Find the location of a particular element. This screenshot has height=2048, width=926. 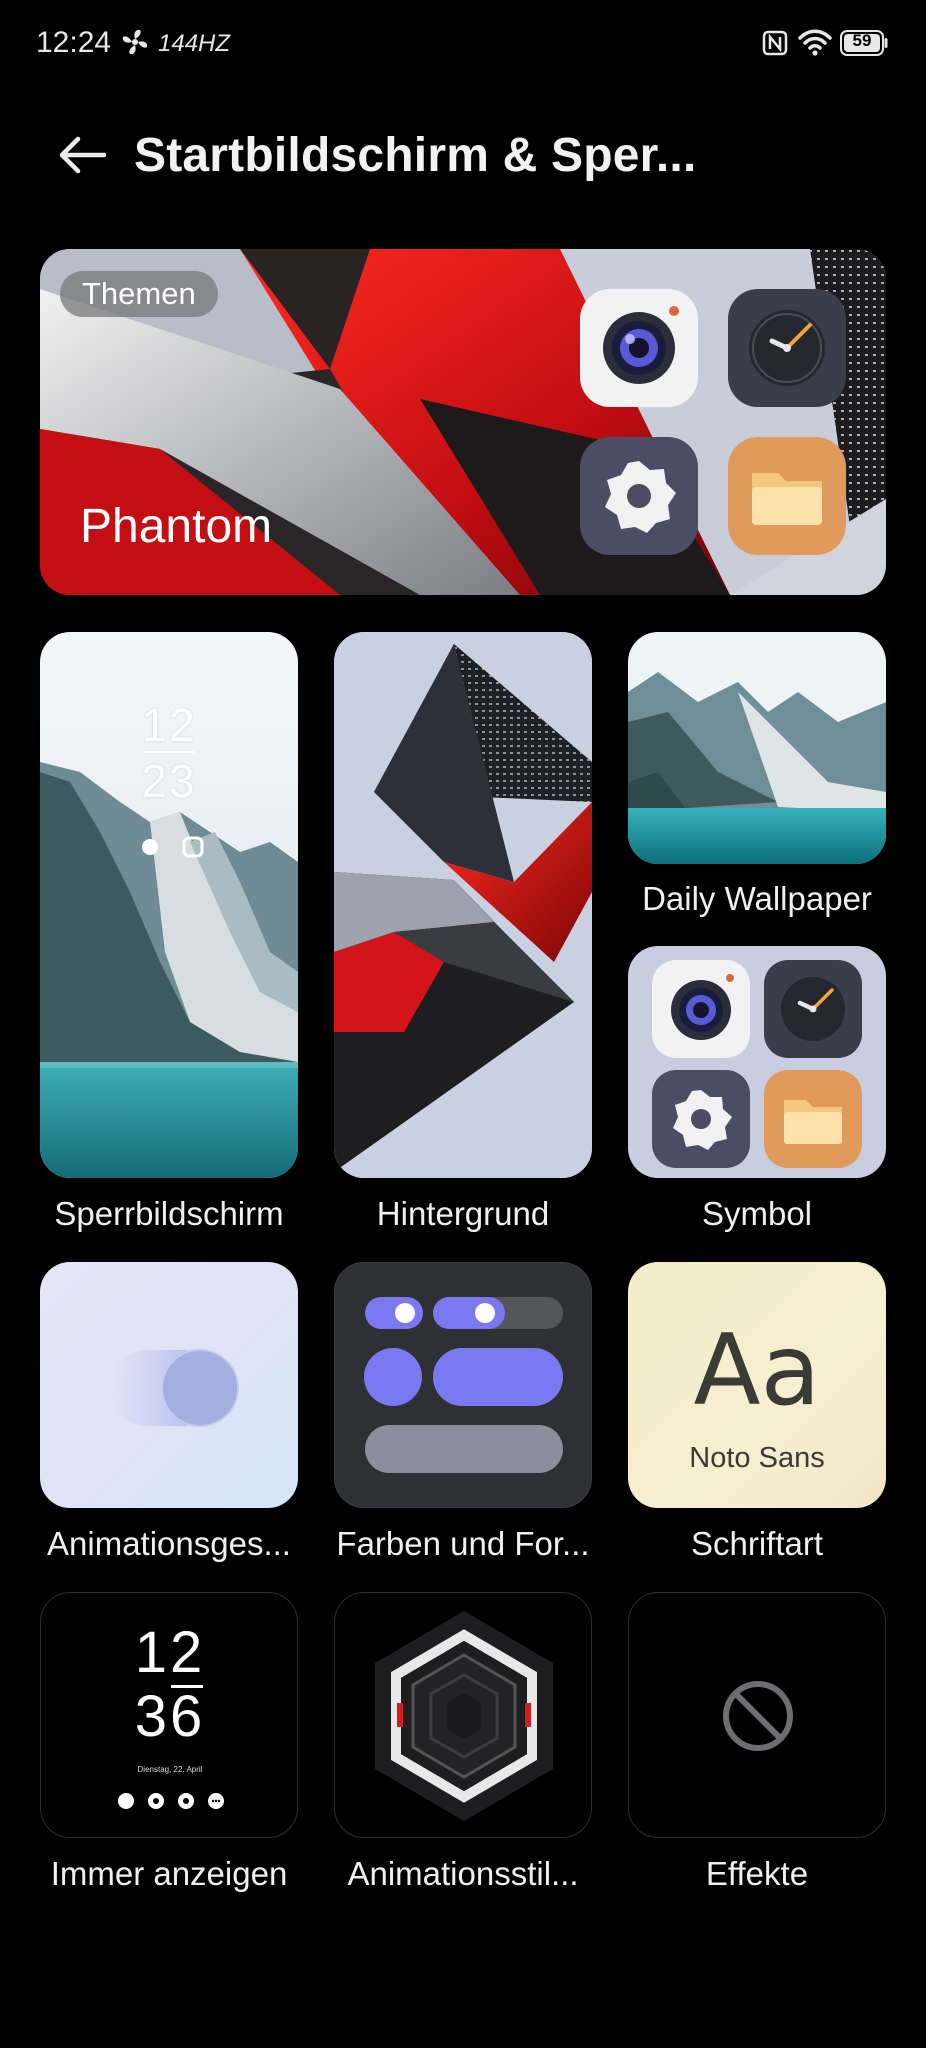

animation-speed-tile is located at coordinates (169, 1385).